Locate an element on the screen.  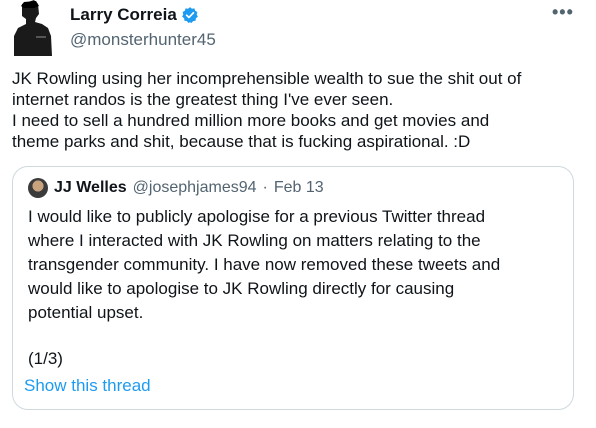
quoted-author-handle: @josephjames94 is located at coordinates (195, 188).